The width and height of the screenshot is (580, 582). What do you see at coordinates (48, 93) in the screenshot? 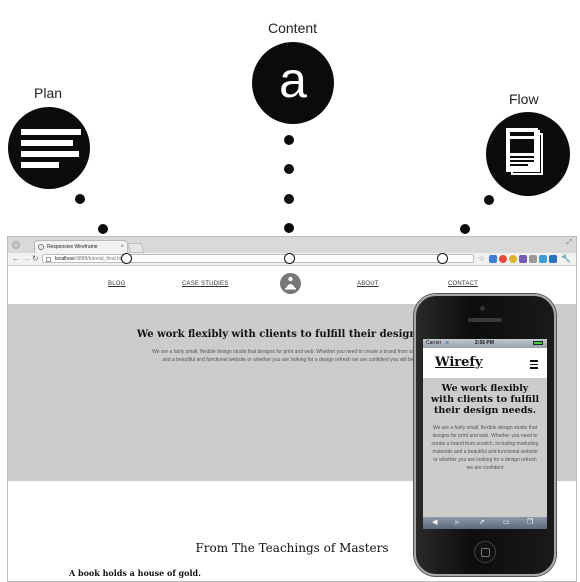
I see `plan-label: Plan` at bounding box center [48, 93].